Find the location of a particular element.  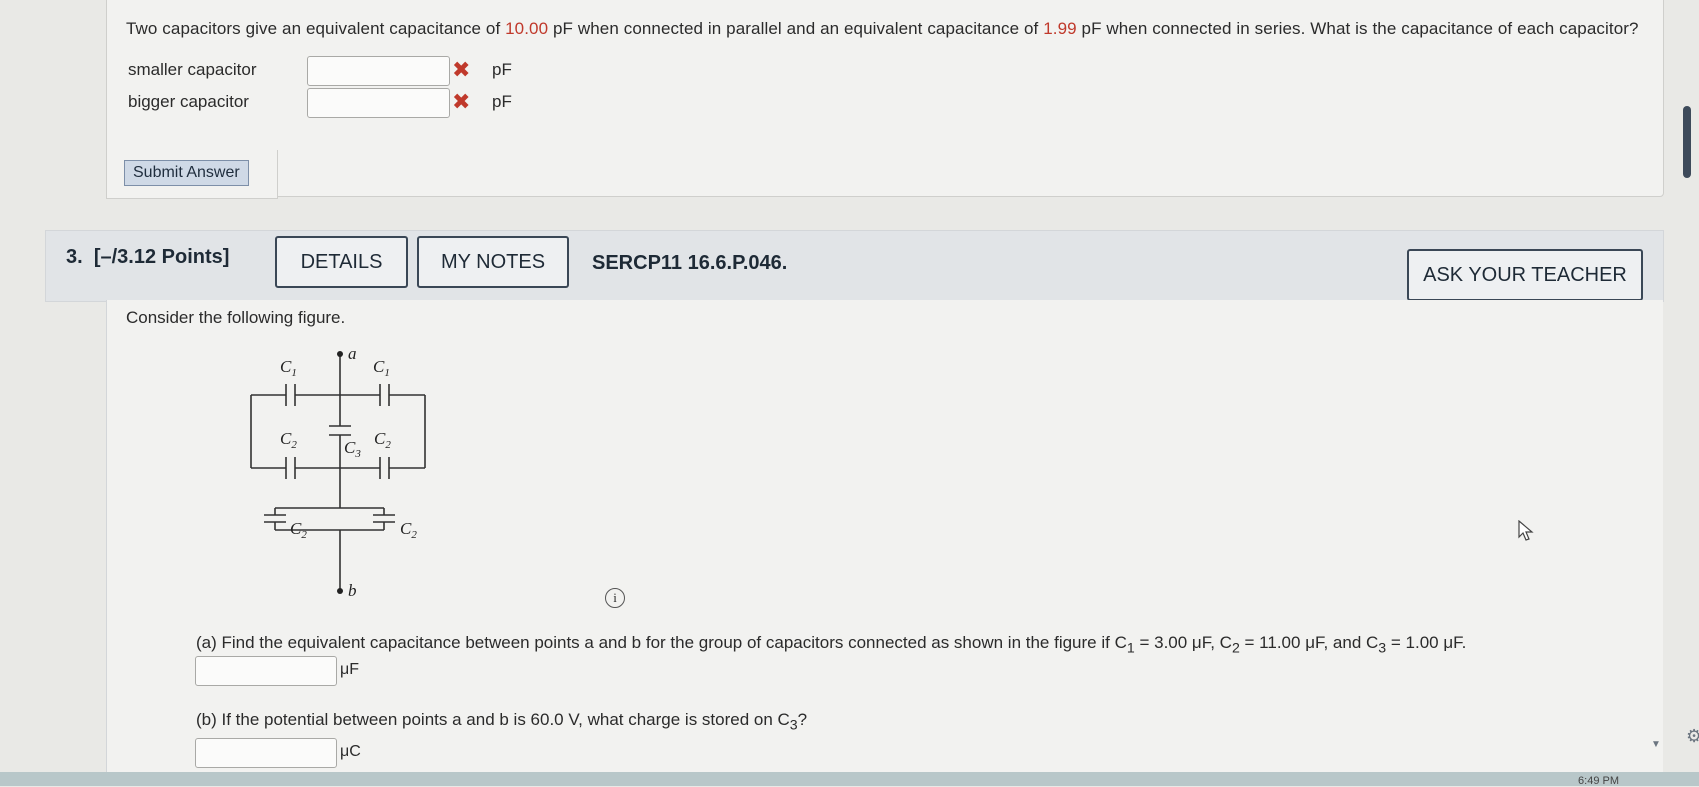

part-a-text: = 11.00 μF, and C is located at coordinates (1309, 642).